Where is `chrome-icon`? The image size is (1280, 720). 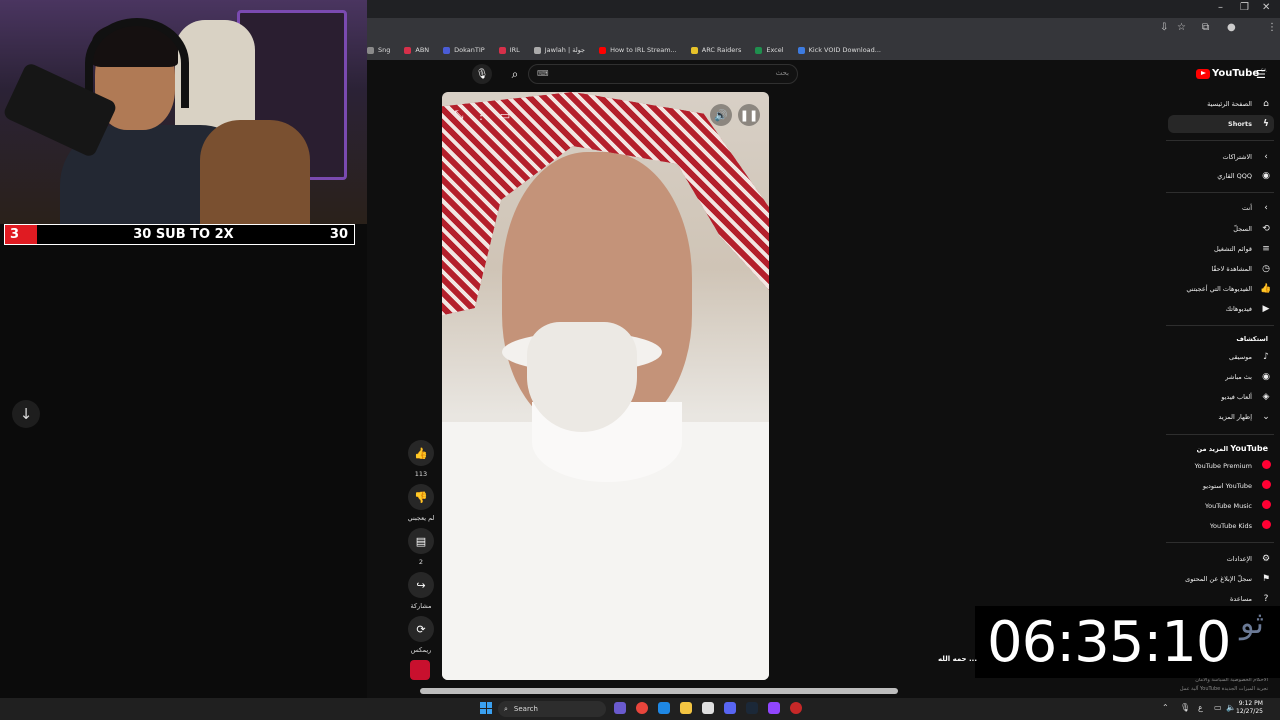
chrome-icon is located at coordinates (642, 708).